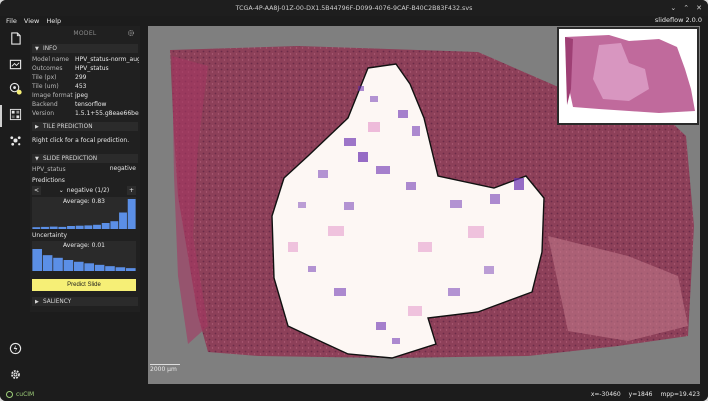  I want to click on scale-bar-line, so click(165, 364).